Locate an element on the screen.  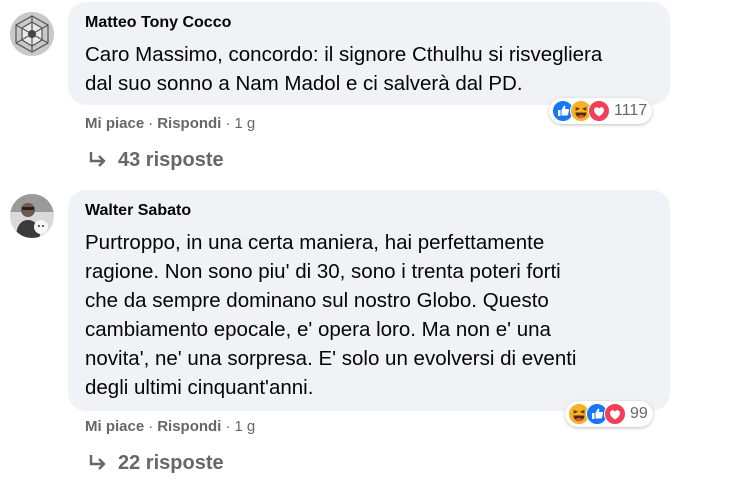
comment-author: Walter Sabato is located at coordinates (138, 211).